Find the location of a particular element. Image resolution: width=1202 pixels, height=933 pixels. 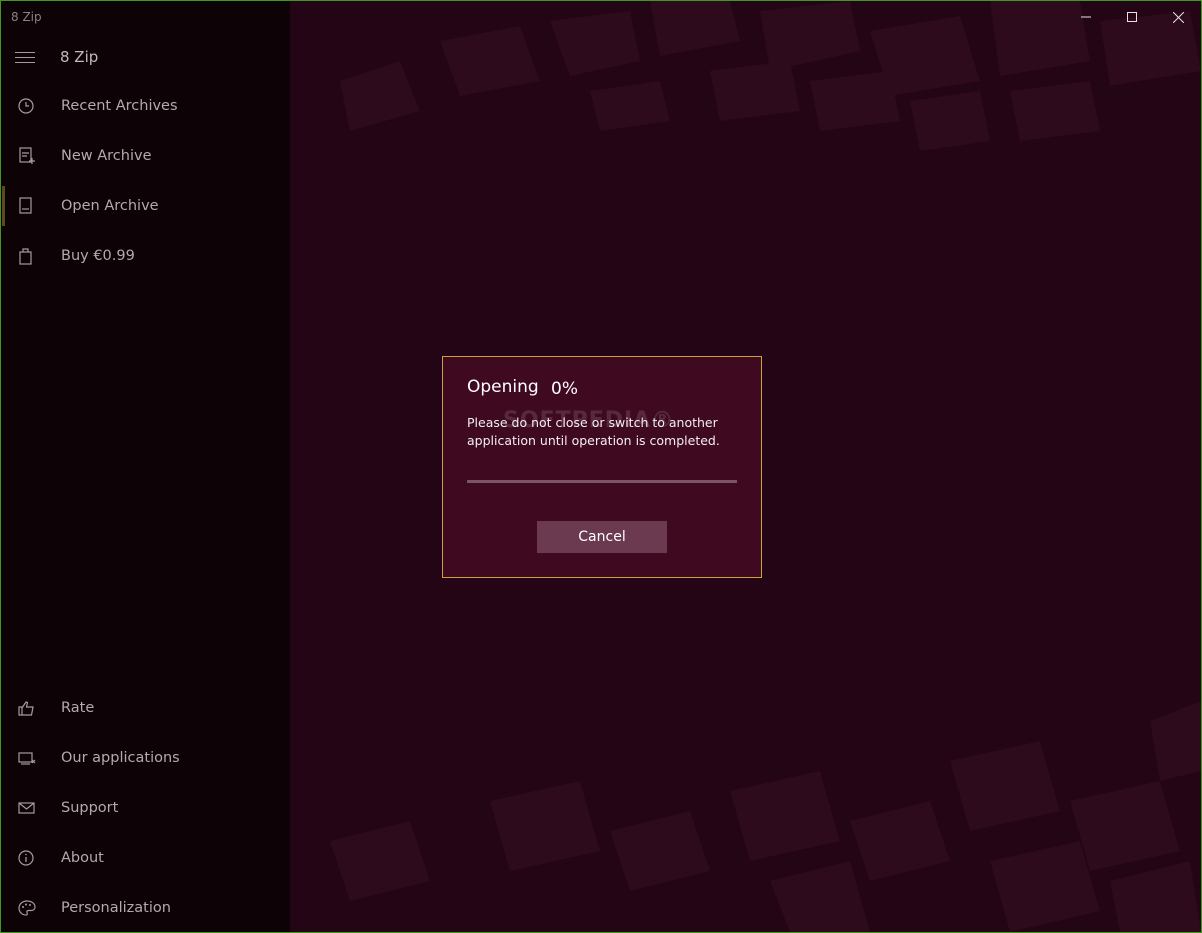

minimize-button is located at coordinates (1086, 17).